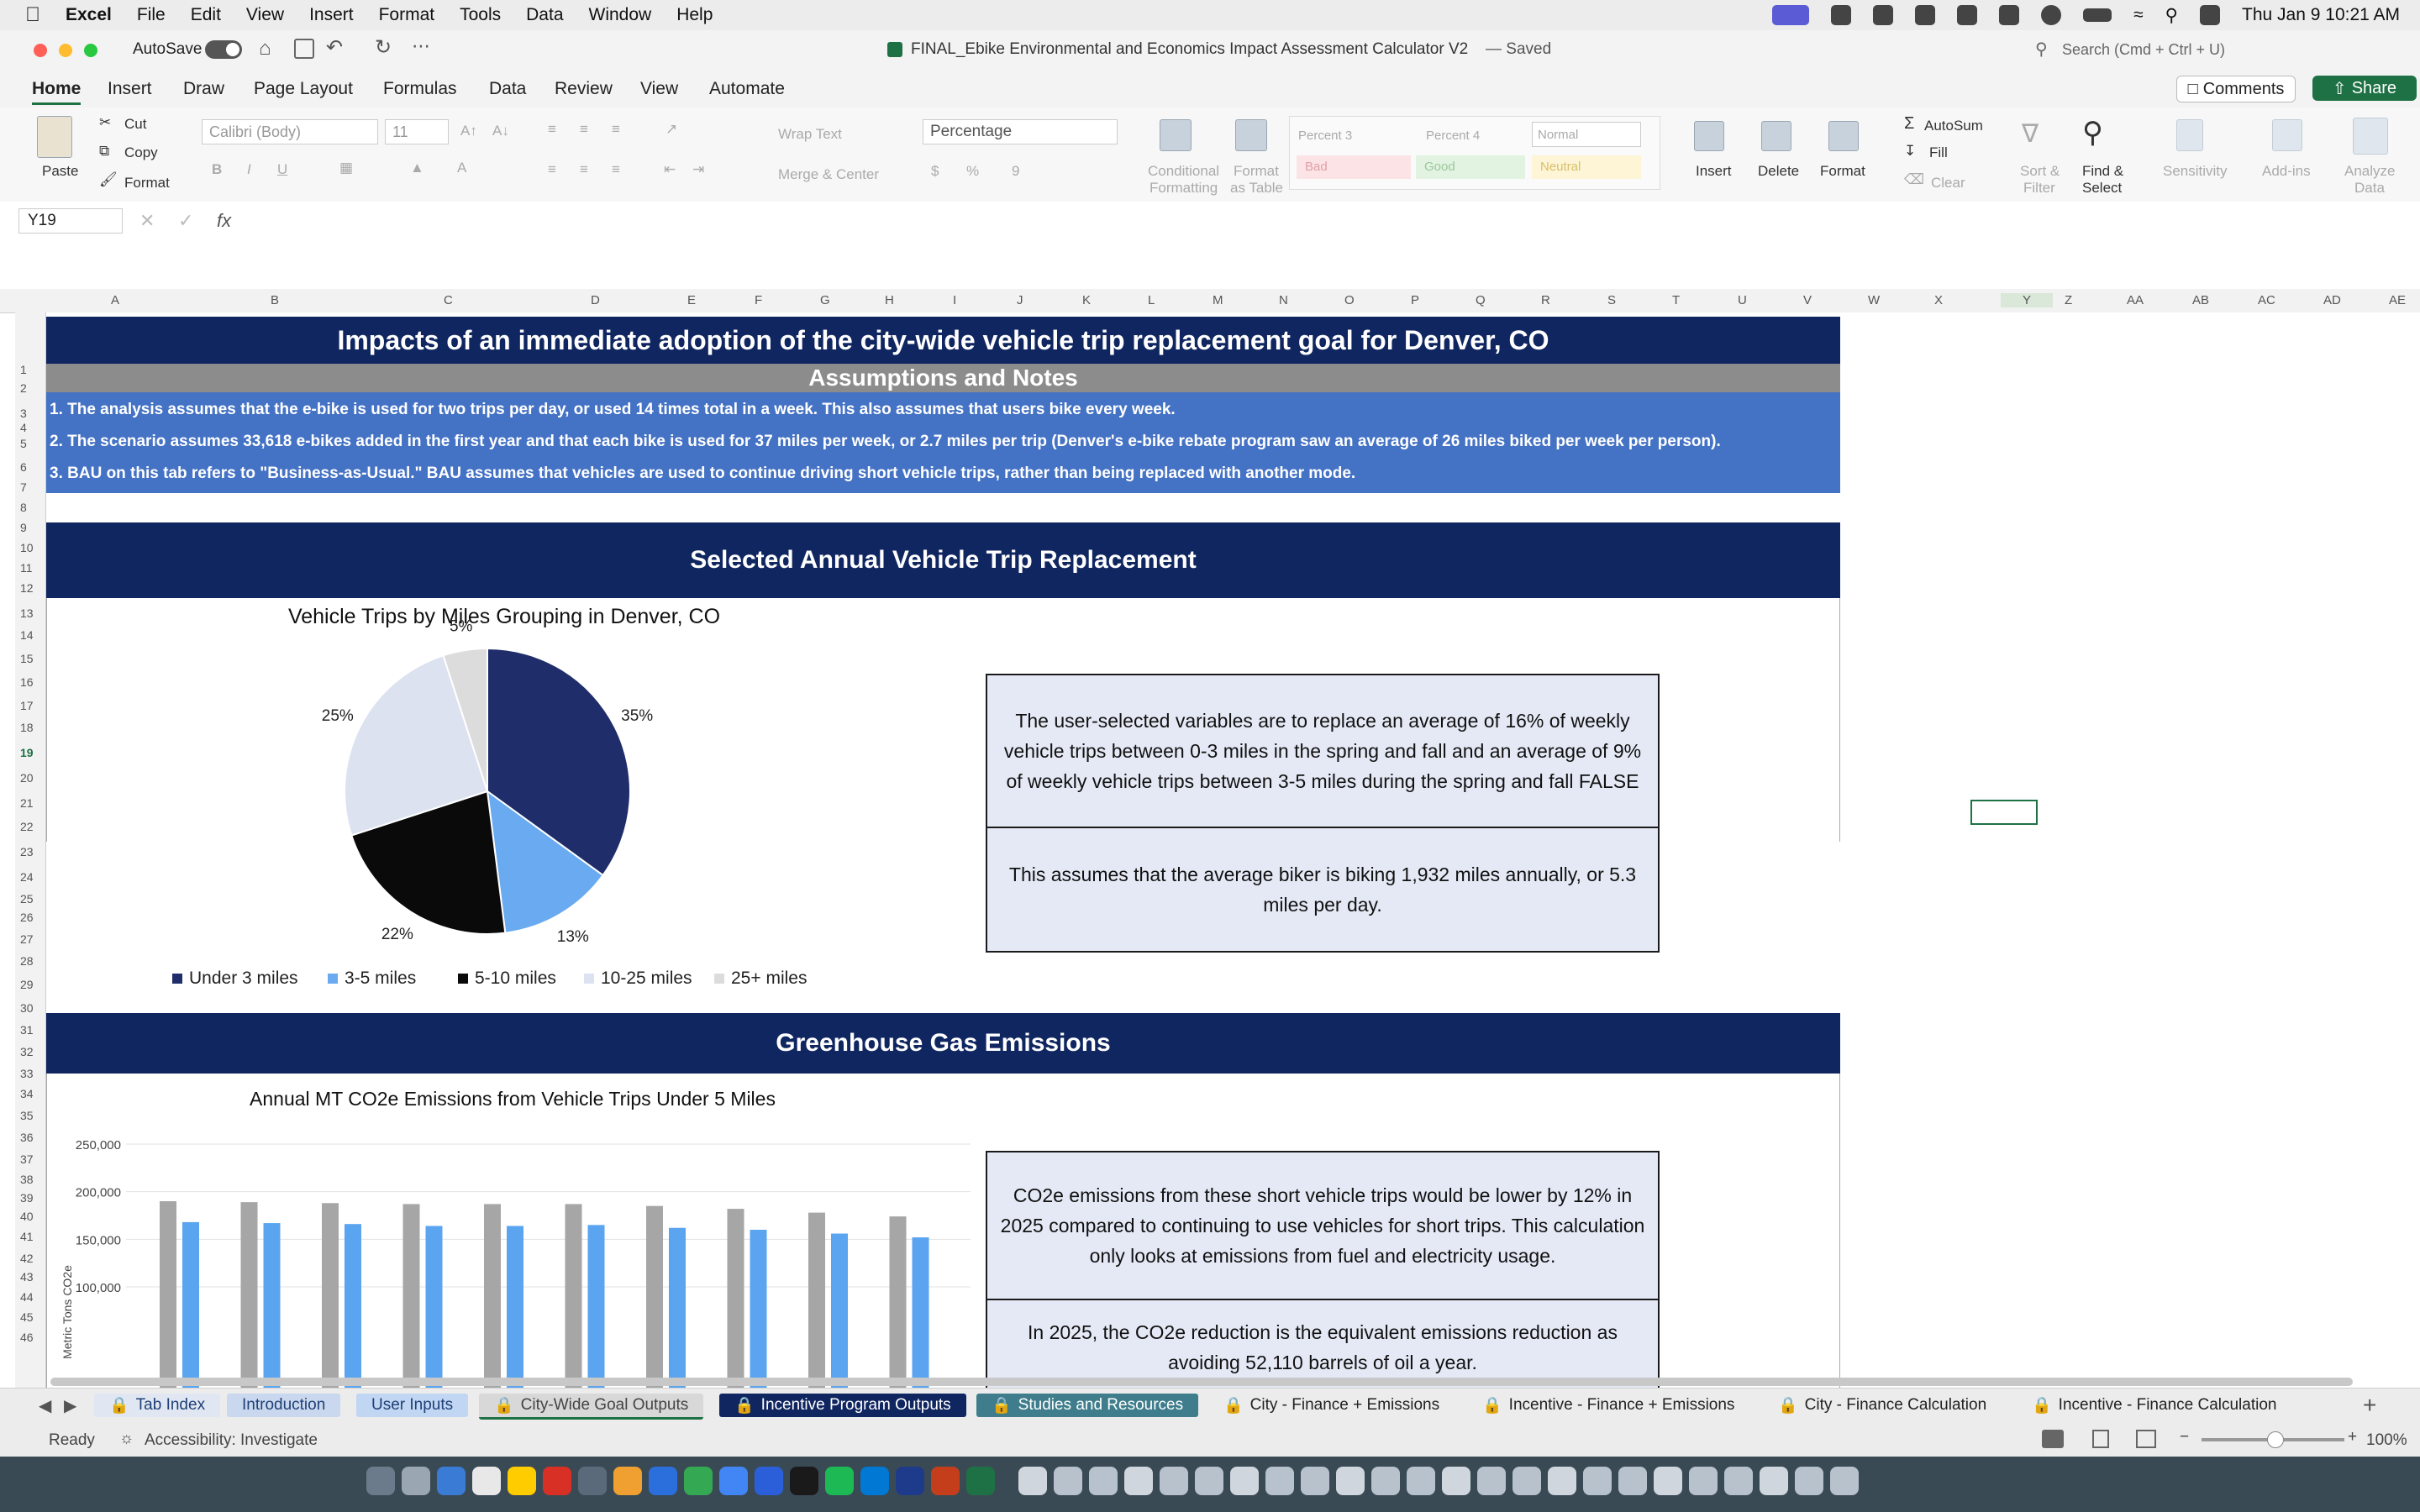 The image size is (2420, 1512). Describe the element at coordinates (584, 169) in the screenshot. I see `align-center-icon: ≡` at that location.